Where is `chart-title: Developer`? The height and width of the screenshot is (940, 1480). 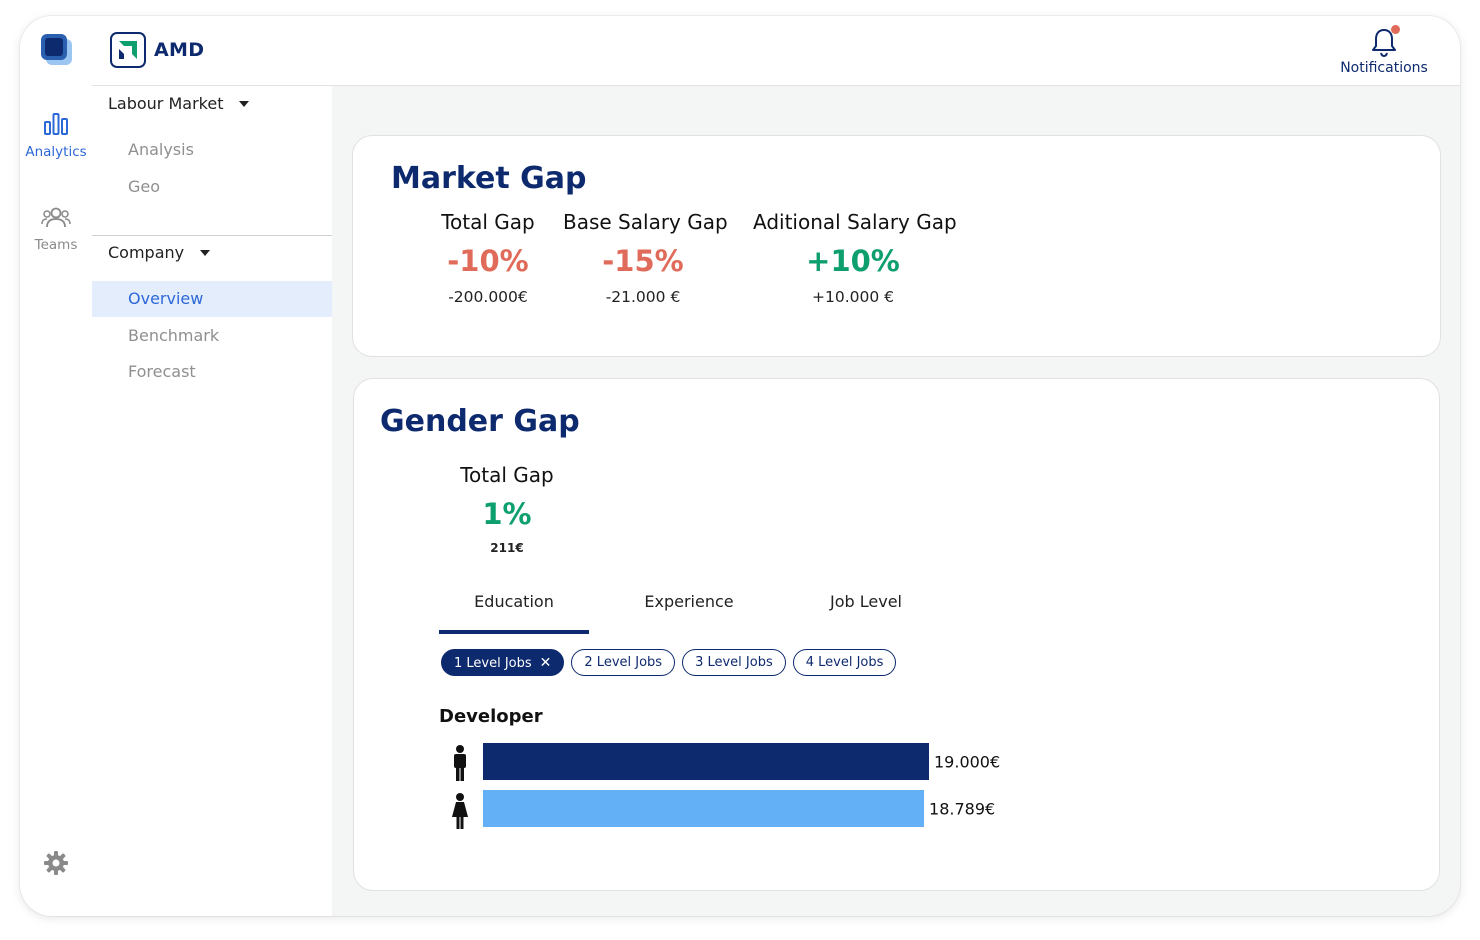
chart-title: Developer is located at coordinates (491, 716).